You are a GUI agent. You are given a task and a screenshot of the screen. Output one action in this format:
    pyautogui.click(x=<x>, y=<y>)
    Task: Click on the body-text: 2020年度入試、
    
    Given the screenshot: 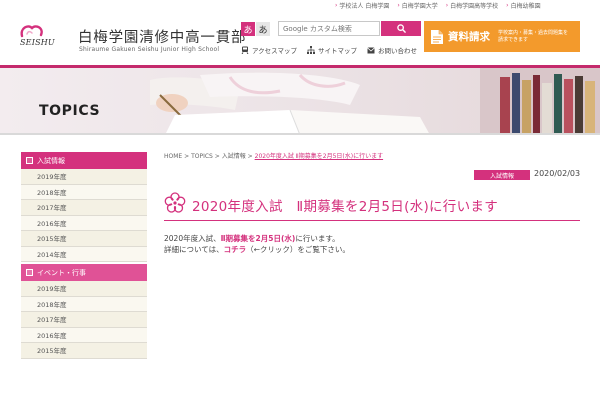 What is the action you would take?
    pyautogui.click(x=192, y=238)
    